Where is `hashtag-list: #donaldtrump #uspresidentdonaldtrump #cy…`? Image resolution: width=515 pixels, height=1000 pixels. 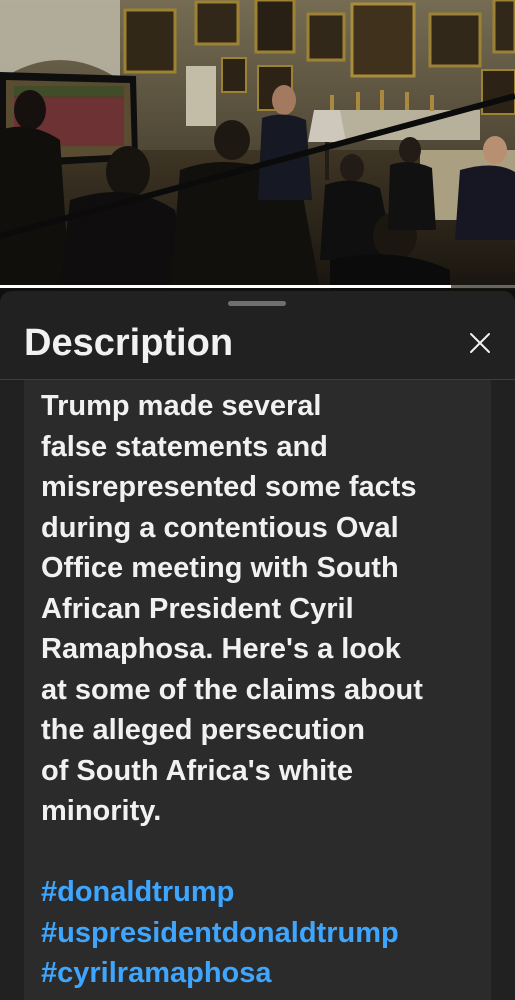 hashtag-list: #donaldtrump #uspresidentdonaldtrump #cy… is located at coordinates (261, 933).